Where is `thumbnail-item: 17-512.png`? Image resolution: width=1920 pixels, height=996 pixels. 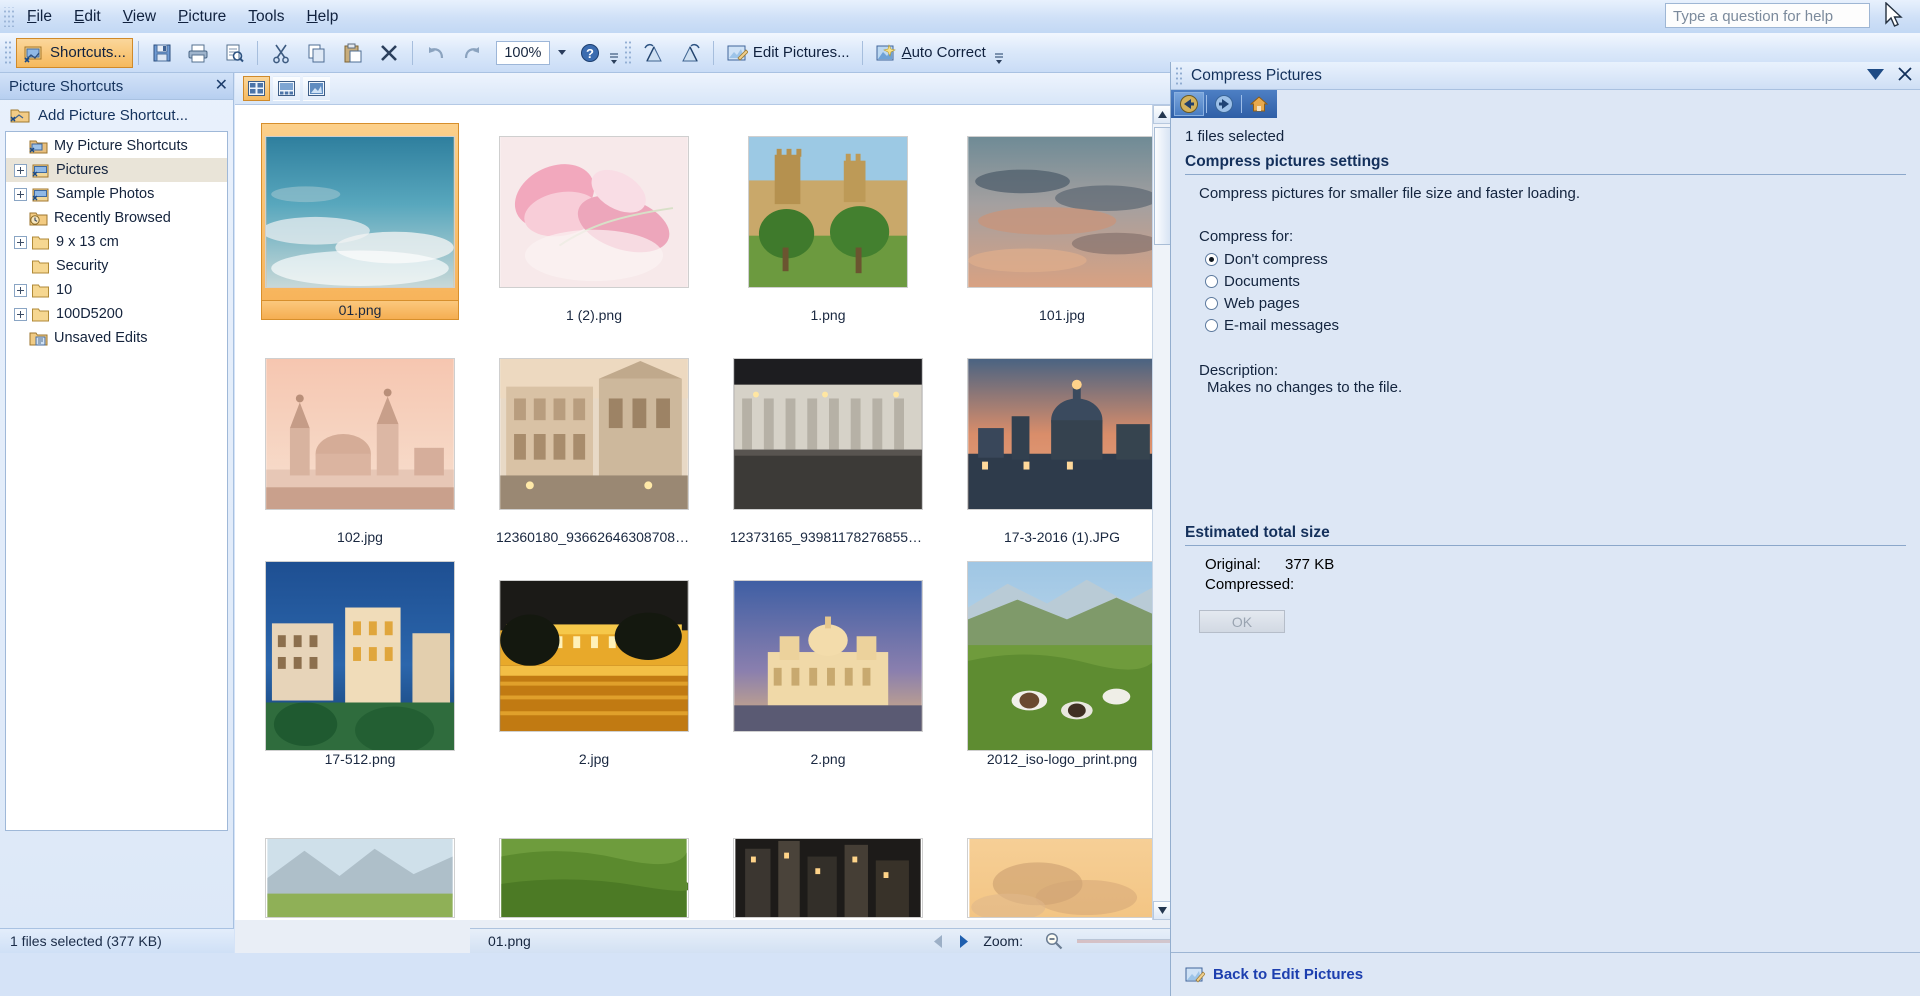 thumbnail-item: 17-512.png is located at coordinates (360, 673).